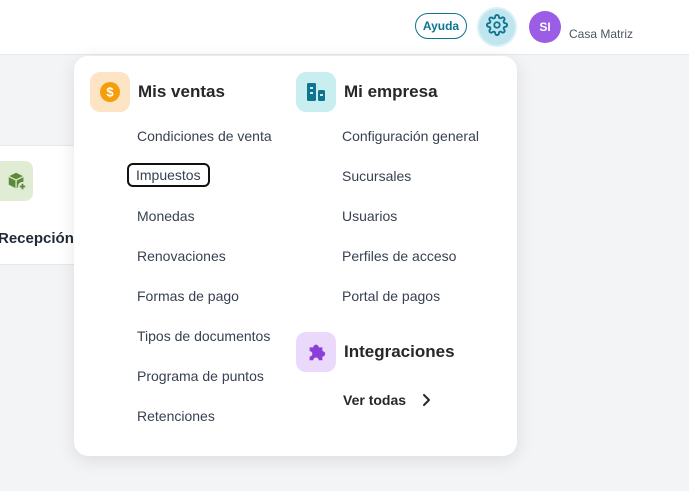  I want to click on see-all-integrations-link: Ver todas, so click(387, 400).